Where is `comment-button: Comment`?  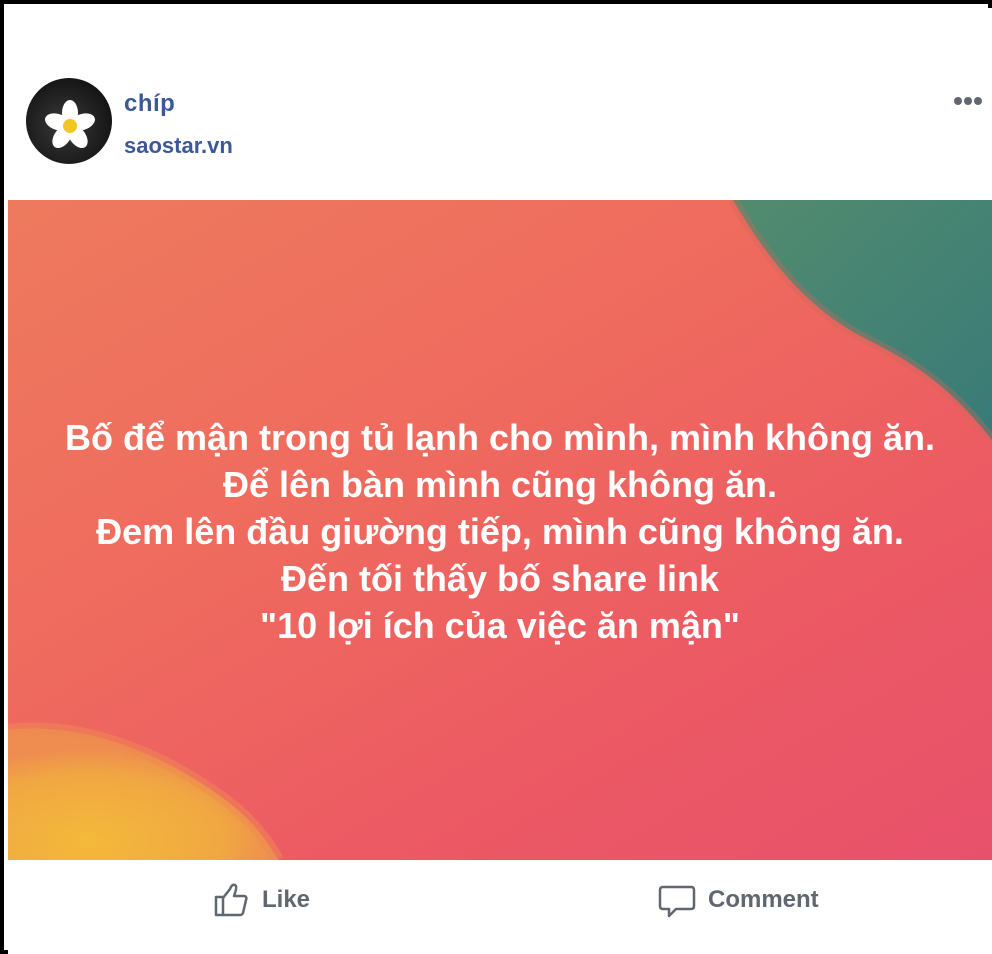 comment-button: Comment is located at coordinates (738, 900).